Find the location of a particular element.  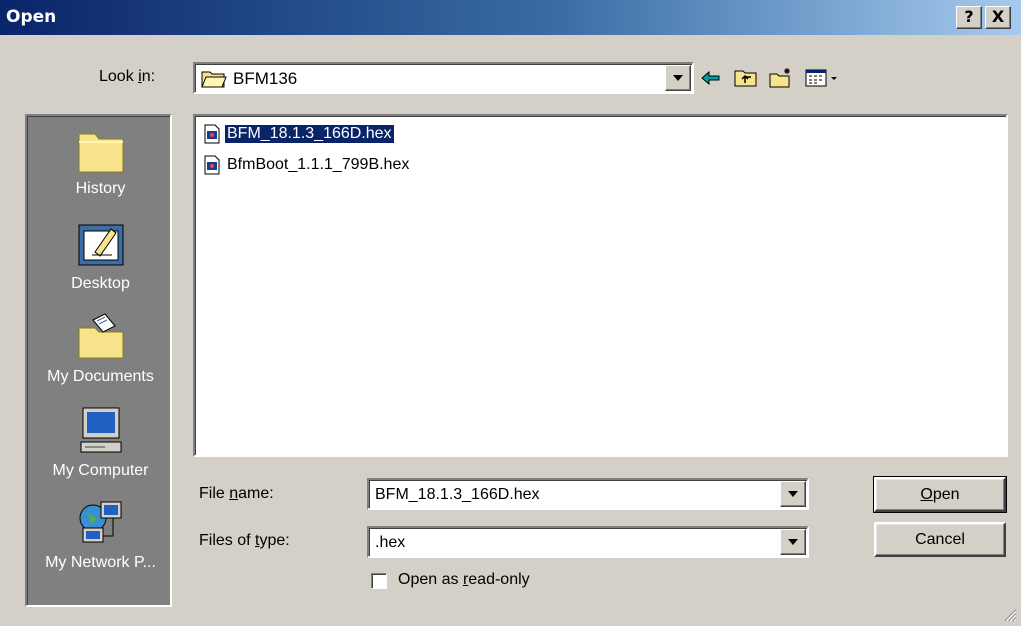

place-my-computer-label: My Computer is located at coordinates (100, 470).